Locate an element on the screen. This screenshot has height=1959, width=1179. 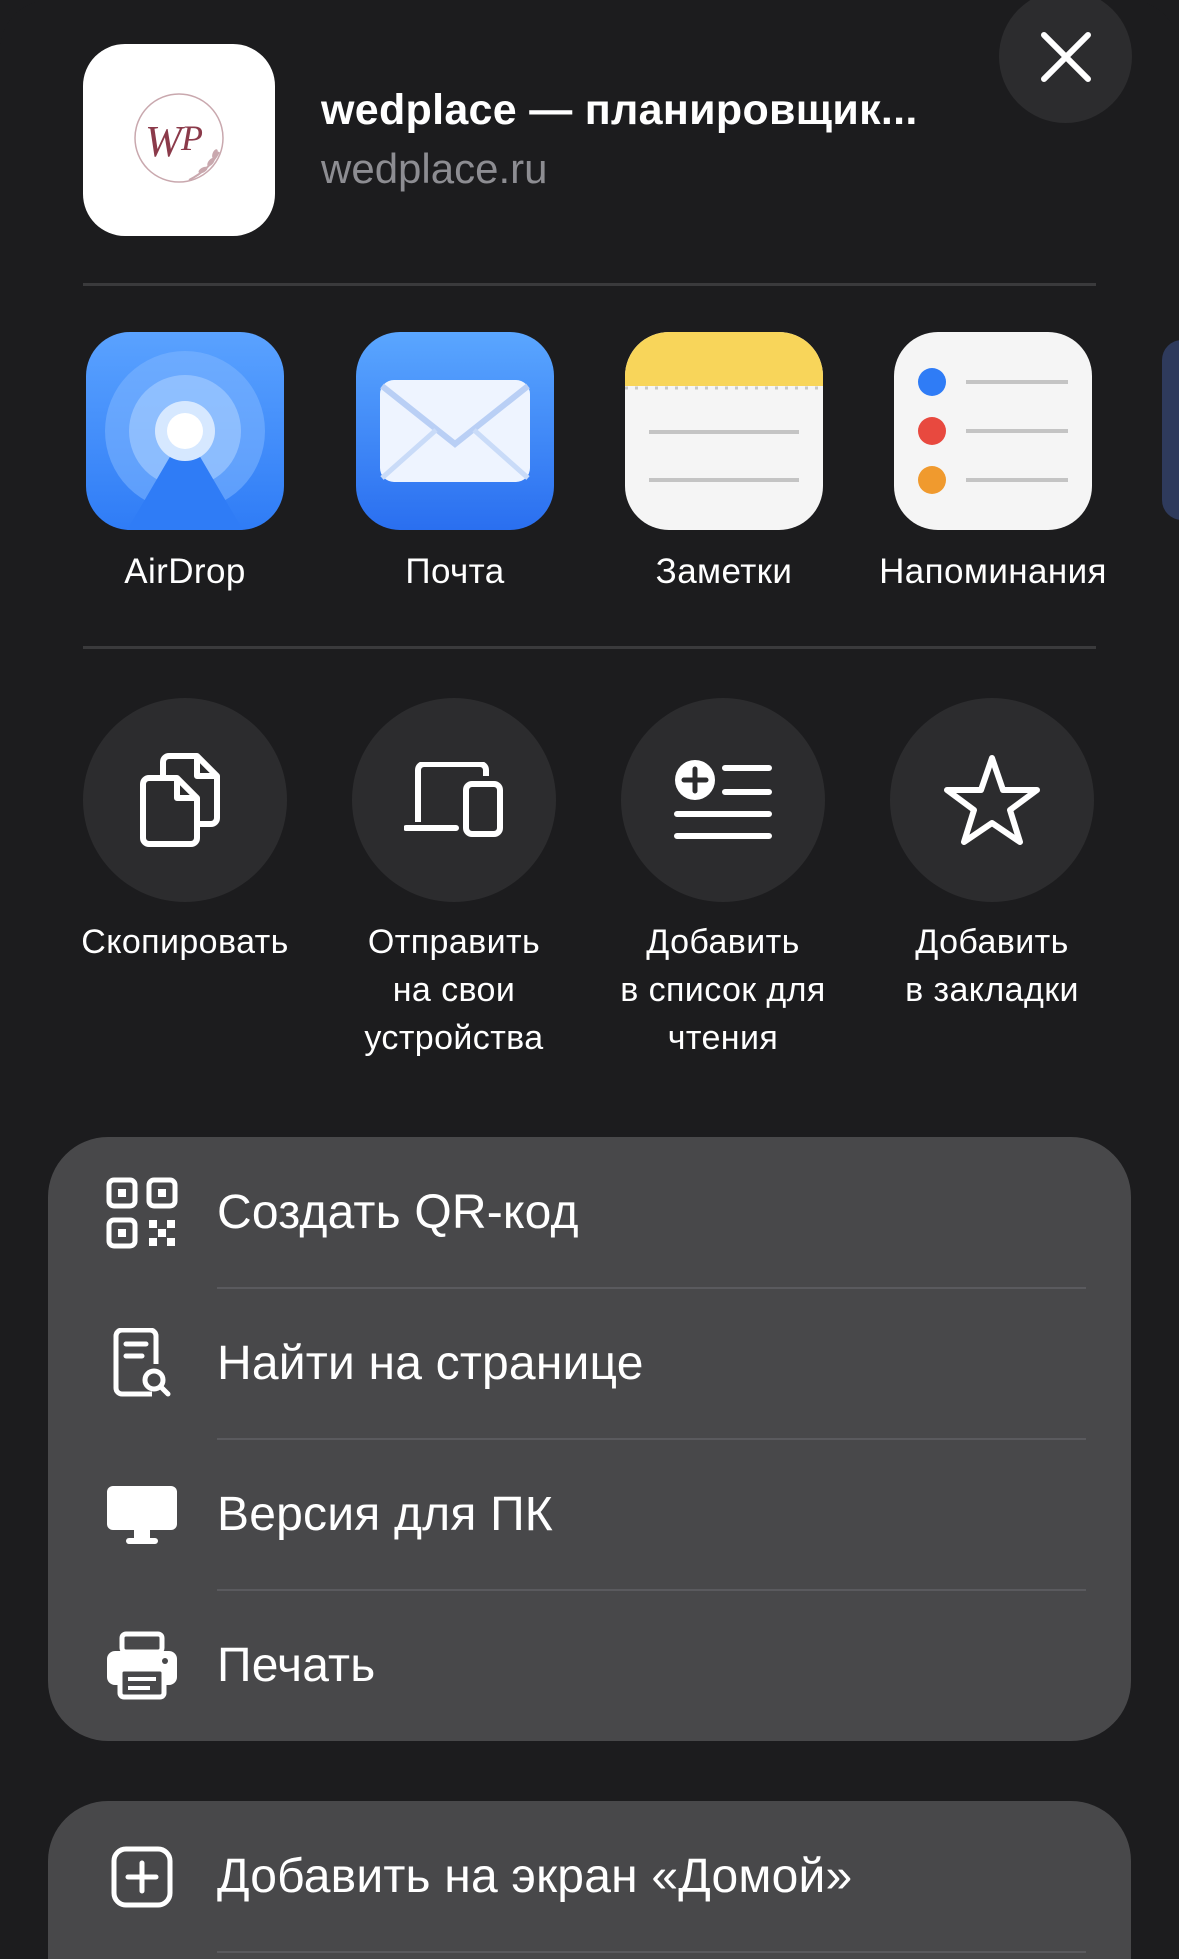
app-airdrop is located at coordinates (185, 431).